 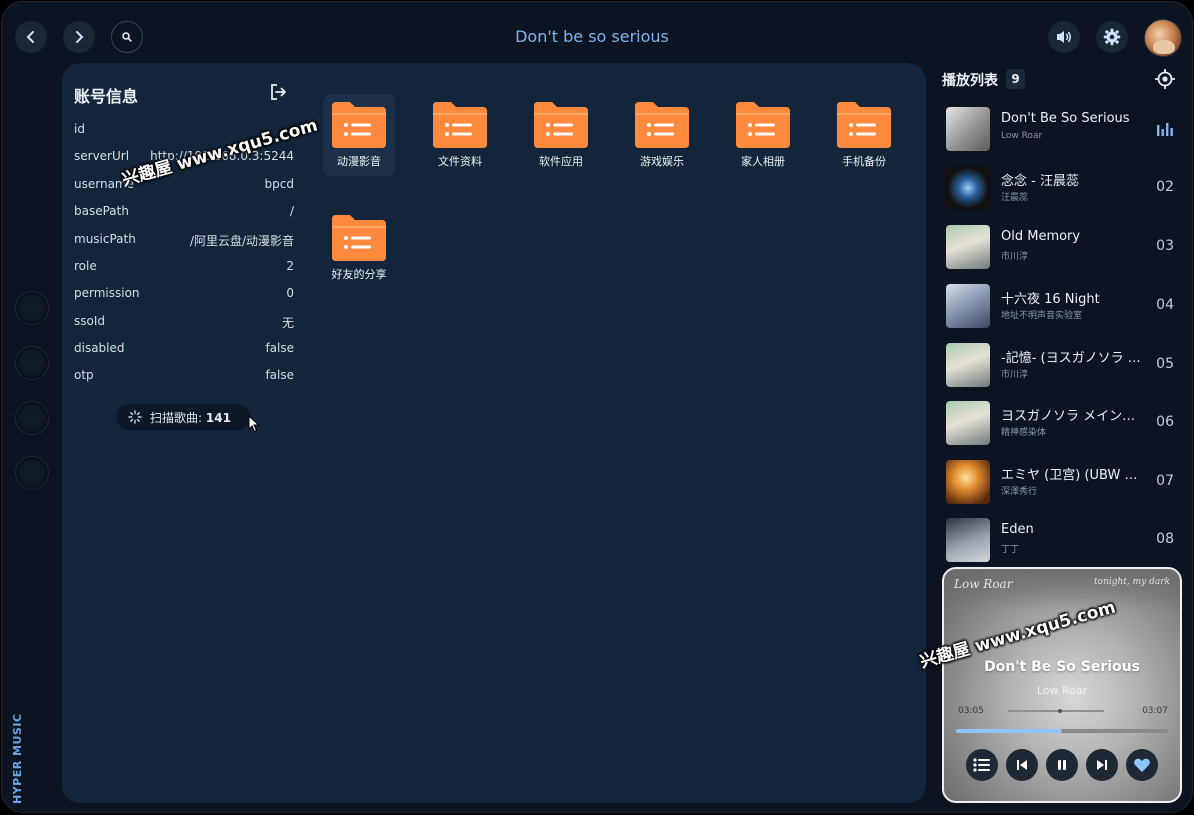 I want to click on locate-current-button, so click(x=1165, y=81).